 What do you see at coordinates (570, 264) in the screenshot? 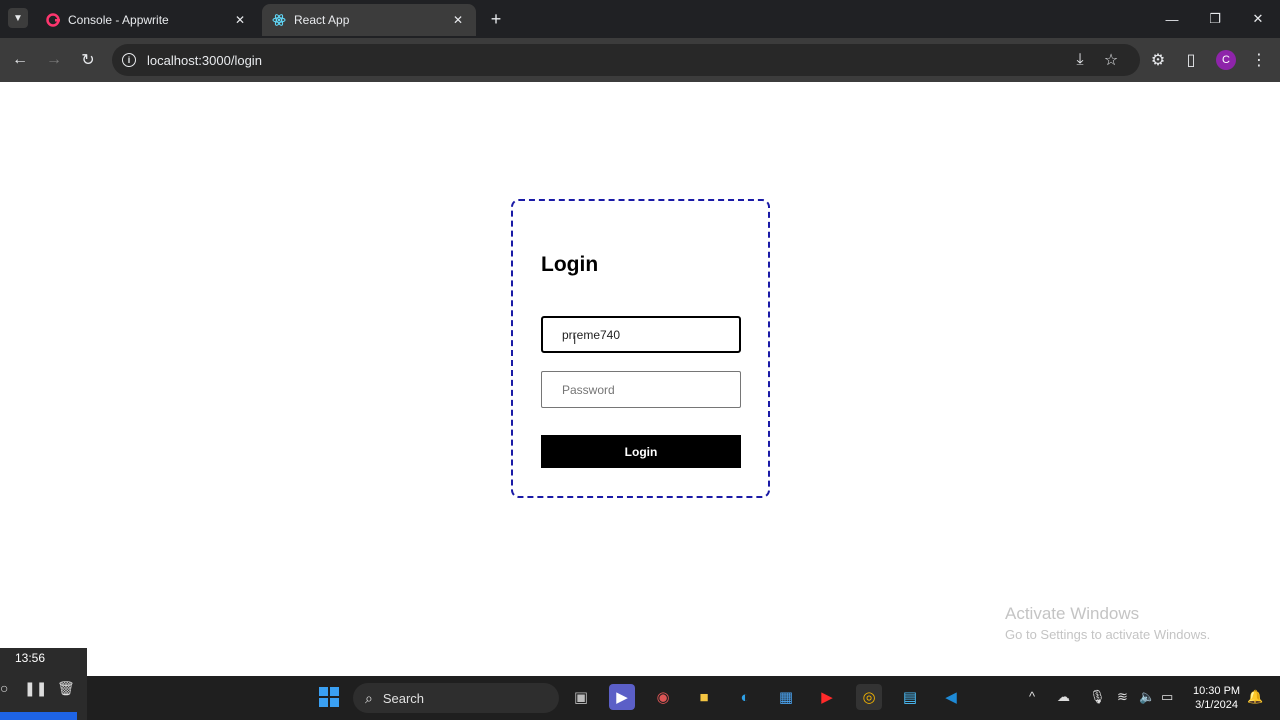
I see `login-heading: Login` at bounding box center [570, 264].